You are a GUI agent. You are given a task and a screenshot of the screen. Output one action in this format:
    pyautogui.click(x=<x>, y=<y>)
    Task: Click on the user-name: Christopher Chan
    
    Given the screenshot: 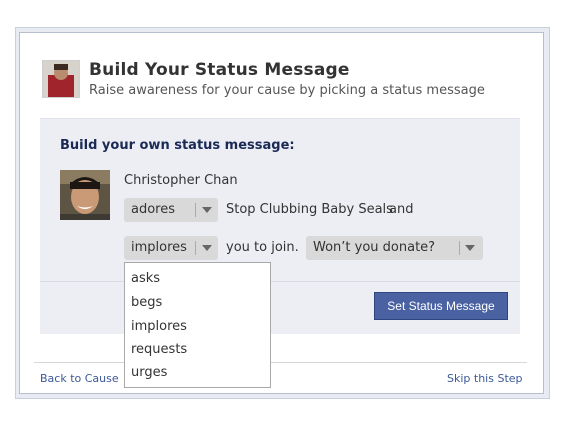 What is the action you would take?
    pyautogui.click(x=181, y=180)
    